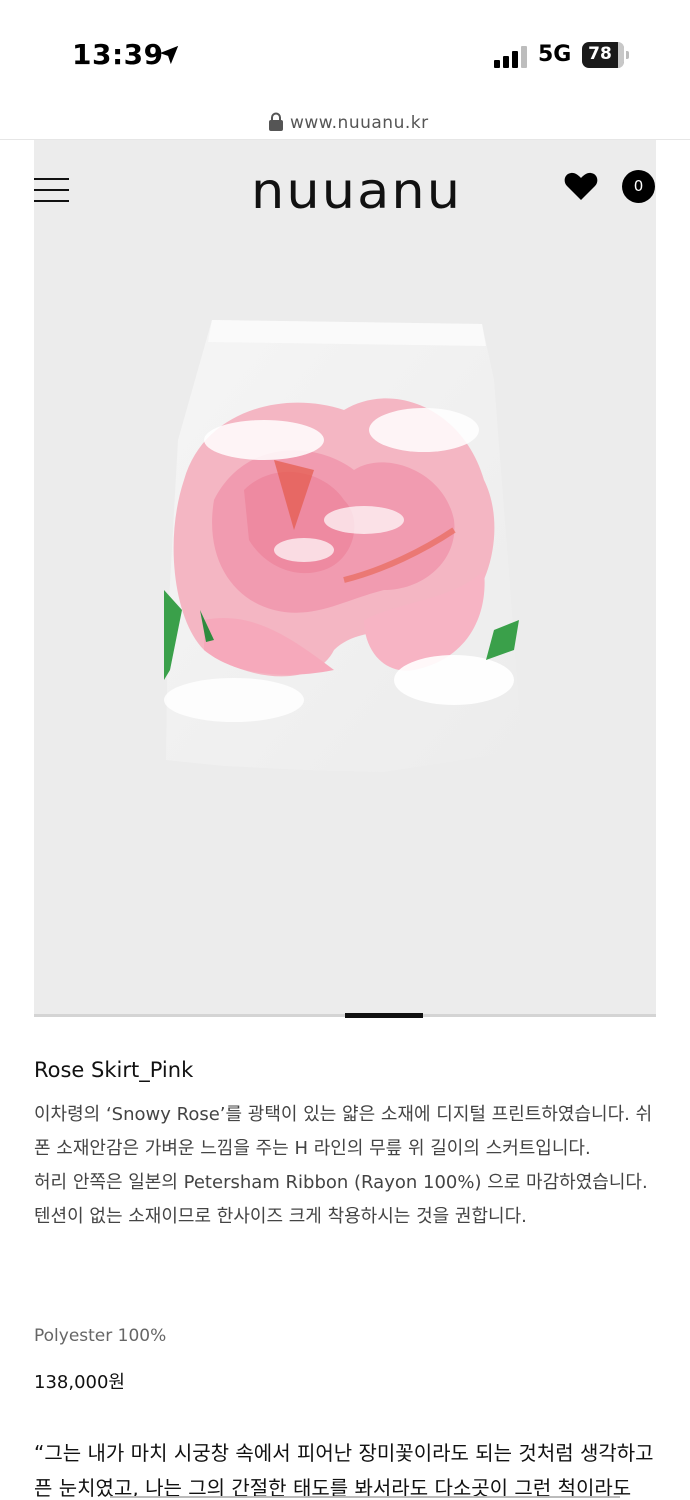 The image size is (690, 1500). I want to click on battery-icon: 78, so click(603, 55).